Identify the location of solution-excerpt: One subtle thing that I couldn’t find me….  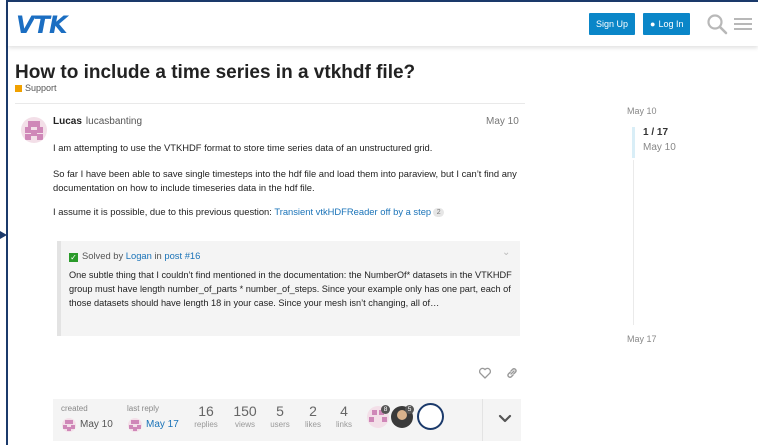
(294, 289).